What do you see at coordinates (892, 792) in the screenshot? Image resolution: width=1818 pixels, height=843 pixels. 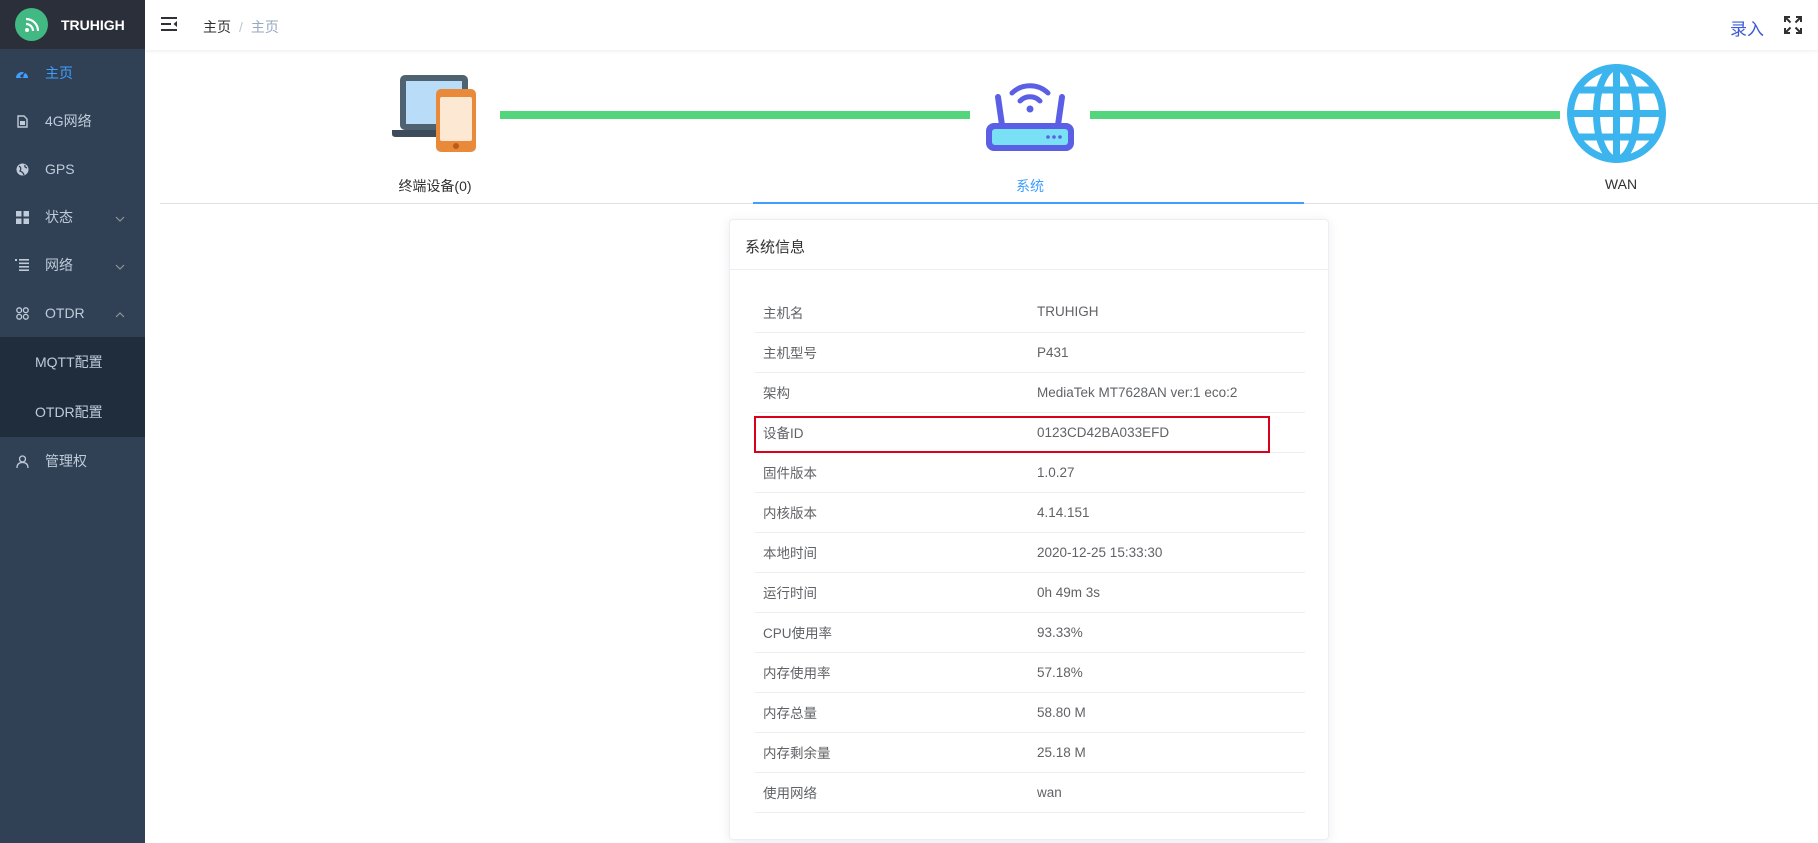 I see `row-key: 使用网络` at bounding box center [892, 792].